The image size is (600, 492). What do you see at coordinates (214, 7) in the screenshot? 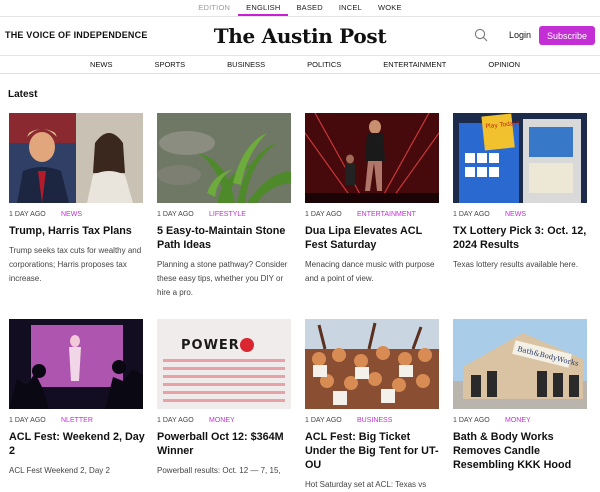
I see `edition-label: EDITION` at bounding box center [214, 7].